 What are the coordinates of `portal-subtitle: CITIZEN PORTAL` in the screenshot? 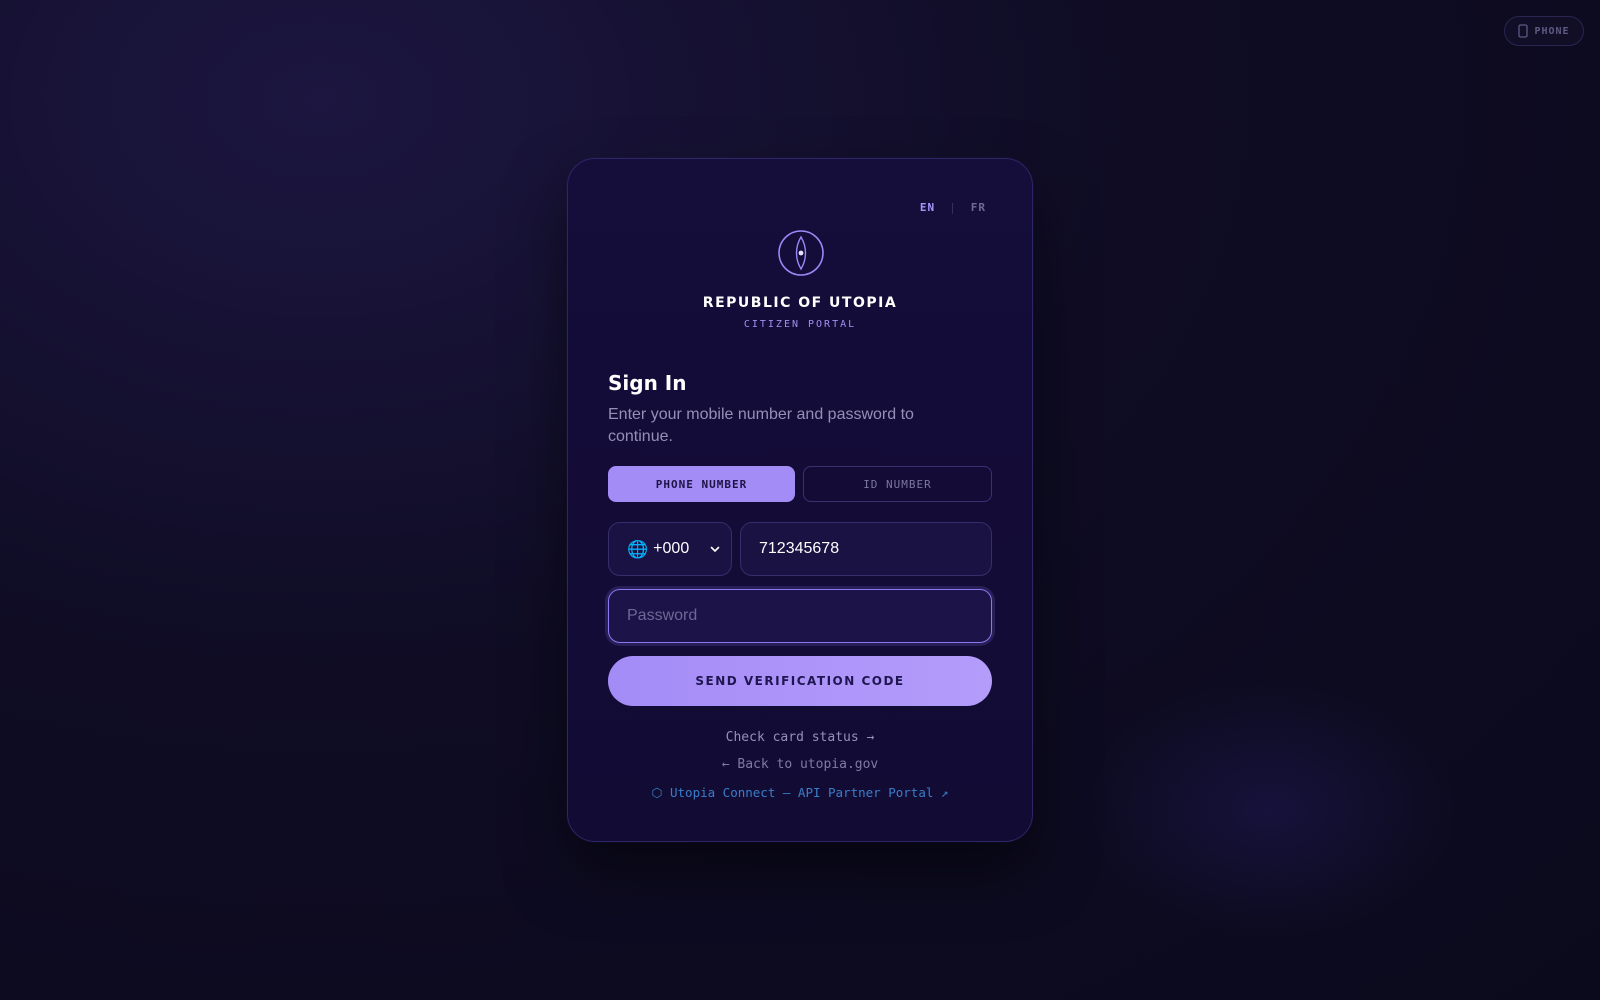 It's located at (800, 324).